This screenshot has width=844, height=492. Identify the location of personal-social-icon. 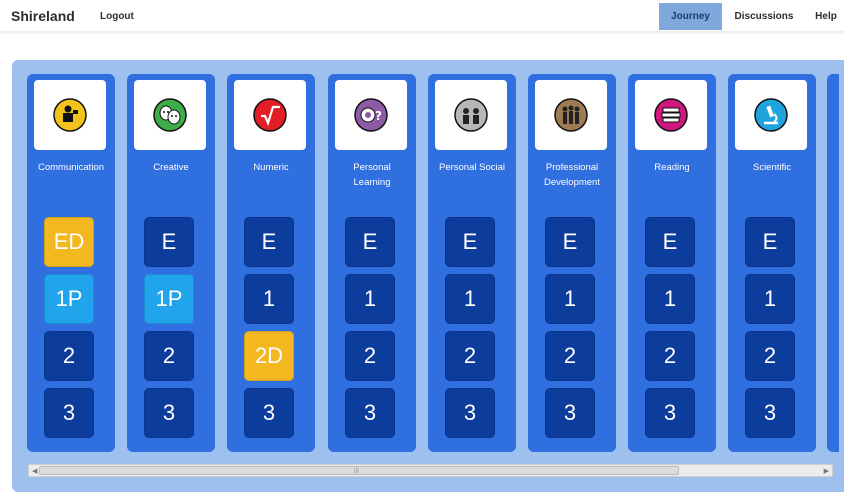
(471, 115).